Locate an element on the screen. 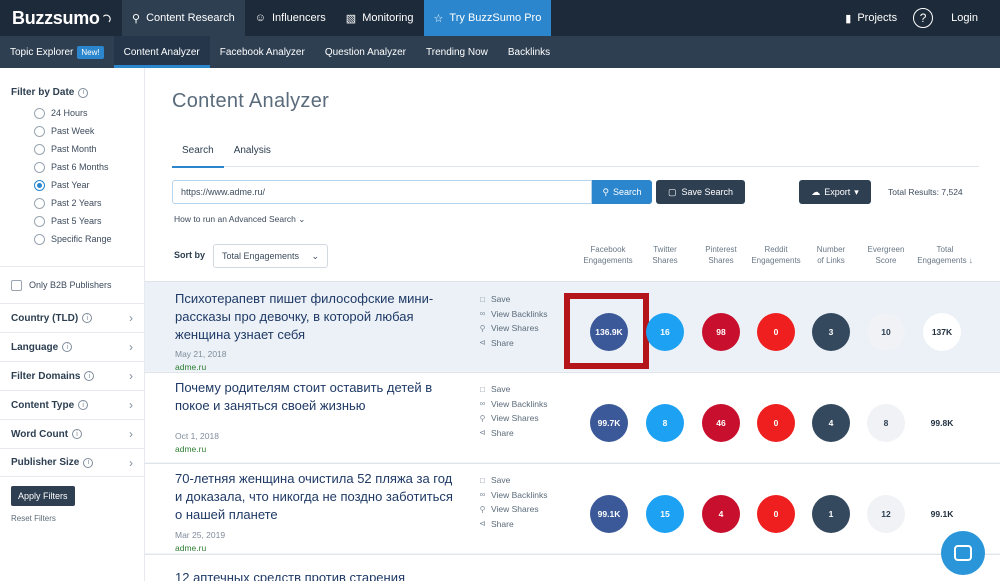 The height and width of the screenshot is (581, 1000). col-reddit: Reddit Engagements is located at coordinates (776, 255).